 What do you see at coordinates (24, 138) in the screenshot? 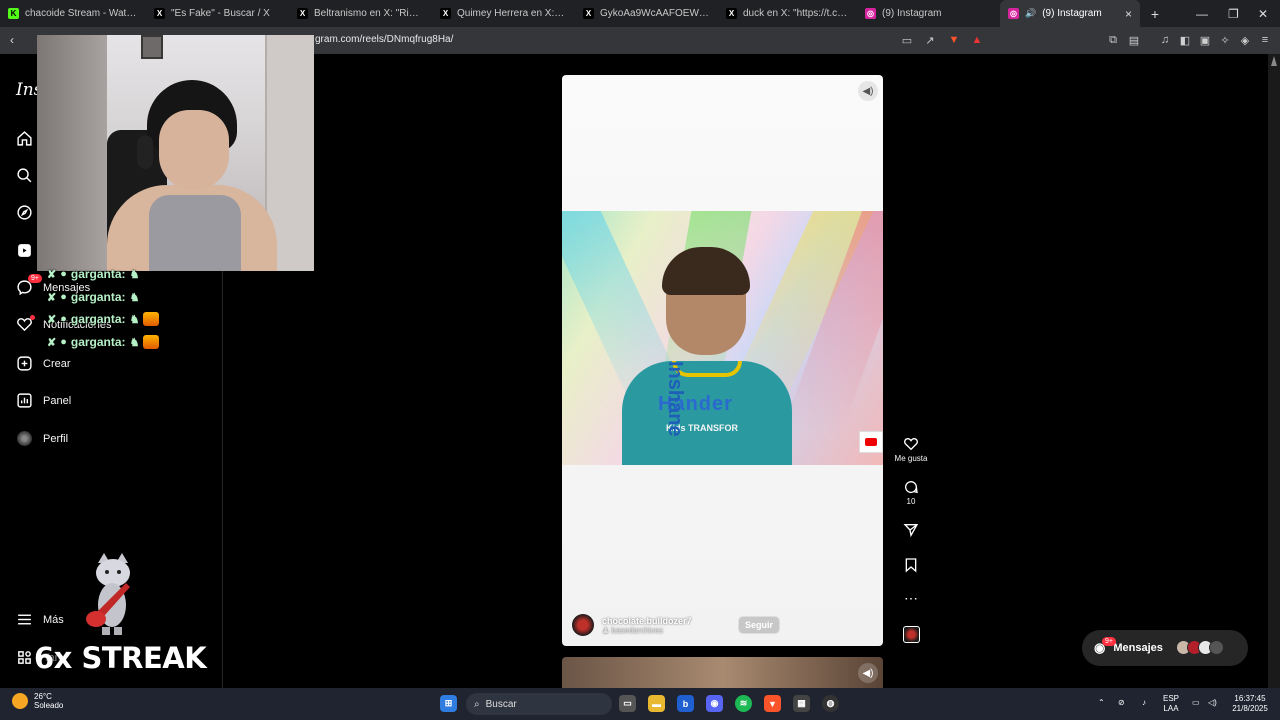
I see `sidebar-item-home` at bounding box center [24, 138].